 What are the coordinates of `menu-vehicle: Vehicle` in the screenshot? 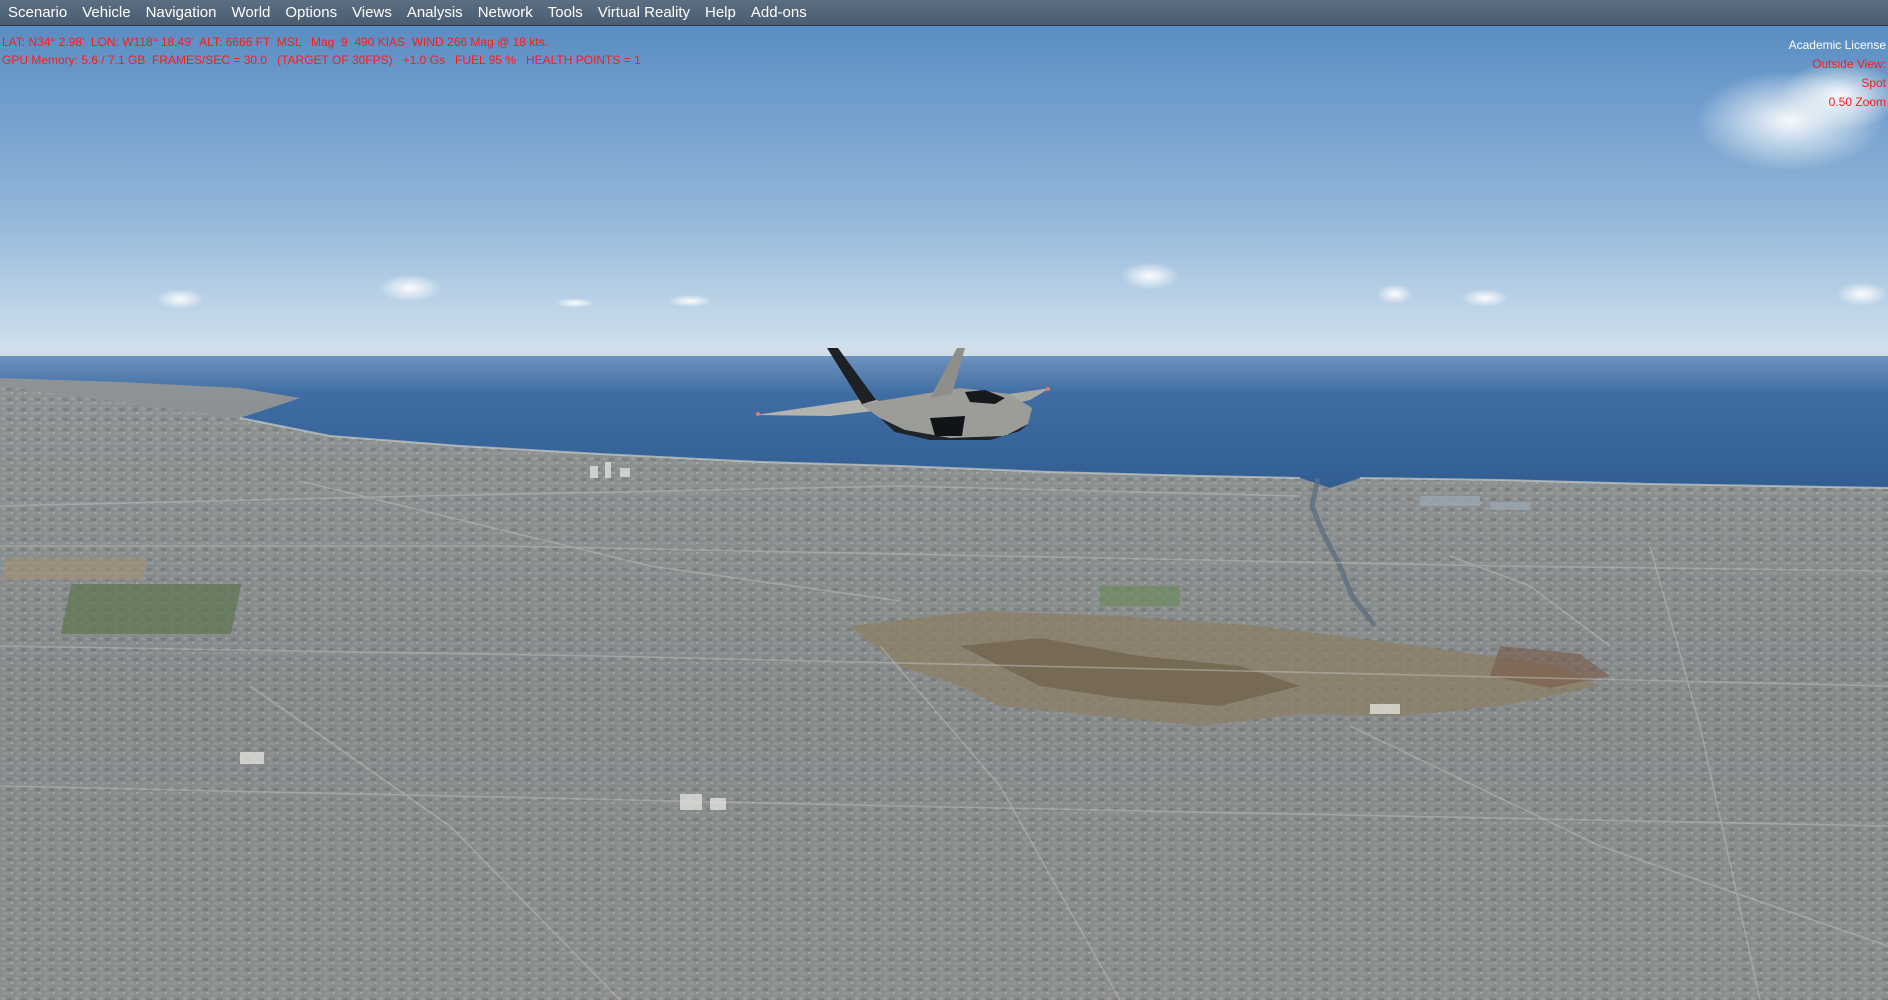 It's located at (109, 13).